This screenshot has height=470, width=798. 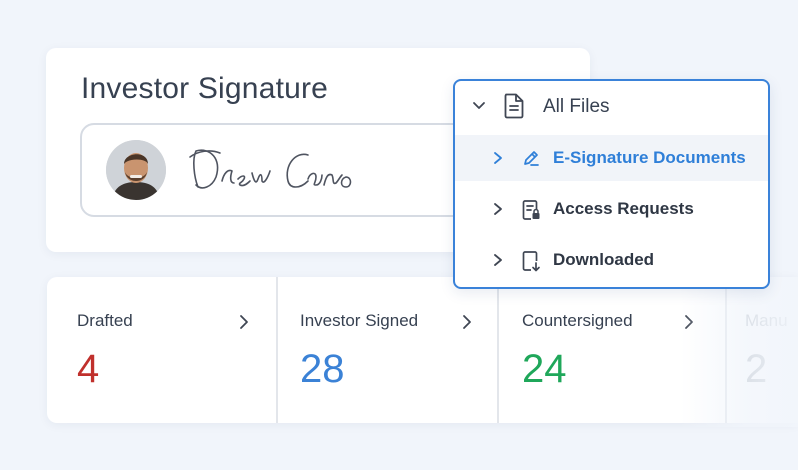 I want to click on stat-countersigned: Countersigned 24, so click(x=606, y=350).